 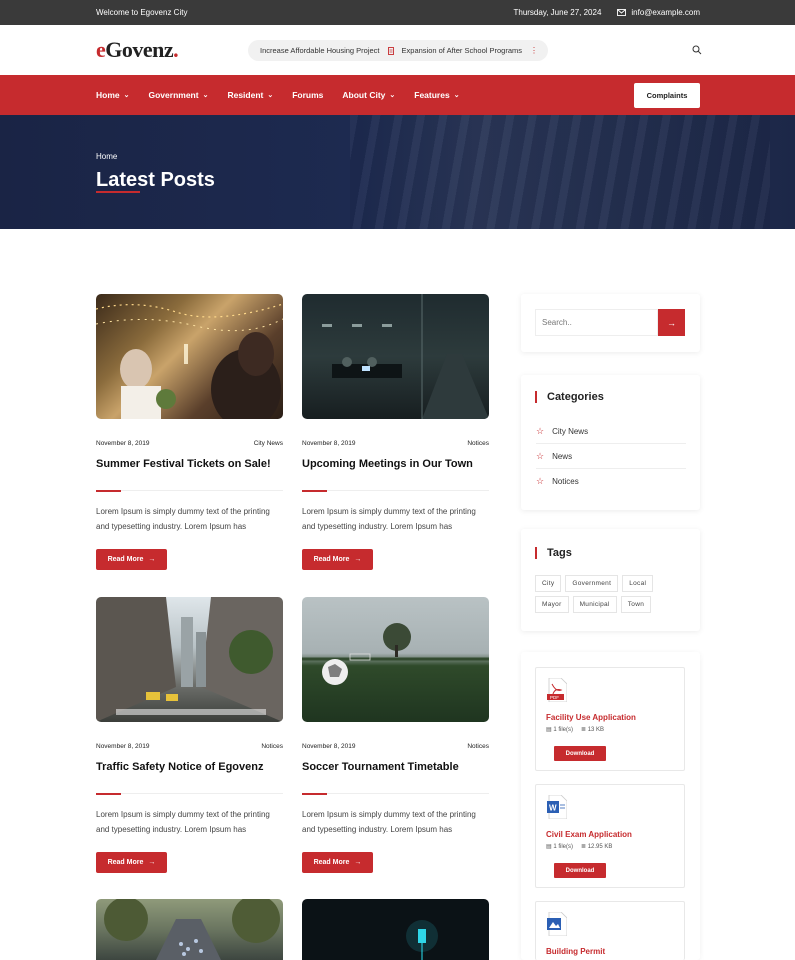 I want to click on post-image-soccer, so click(x=395, y=659).